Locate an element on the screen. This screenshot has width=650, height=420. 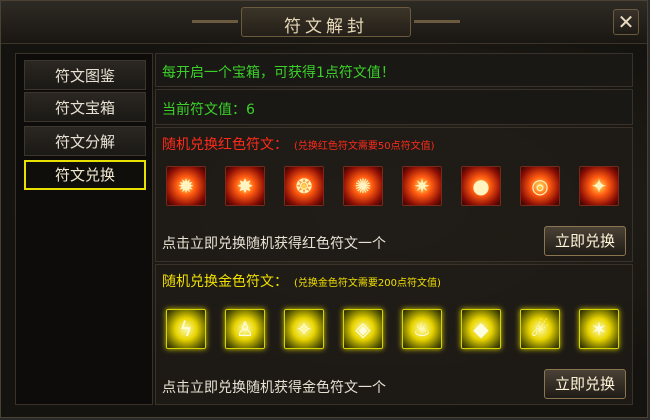
red-cost-note: (兑换红色符文需要50点符文值) is located at coordinates (364, 146).